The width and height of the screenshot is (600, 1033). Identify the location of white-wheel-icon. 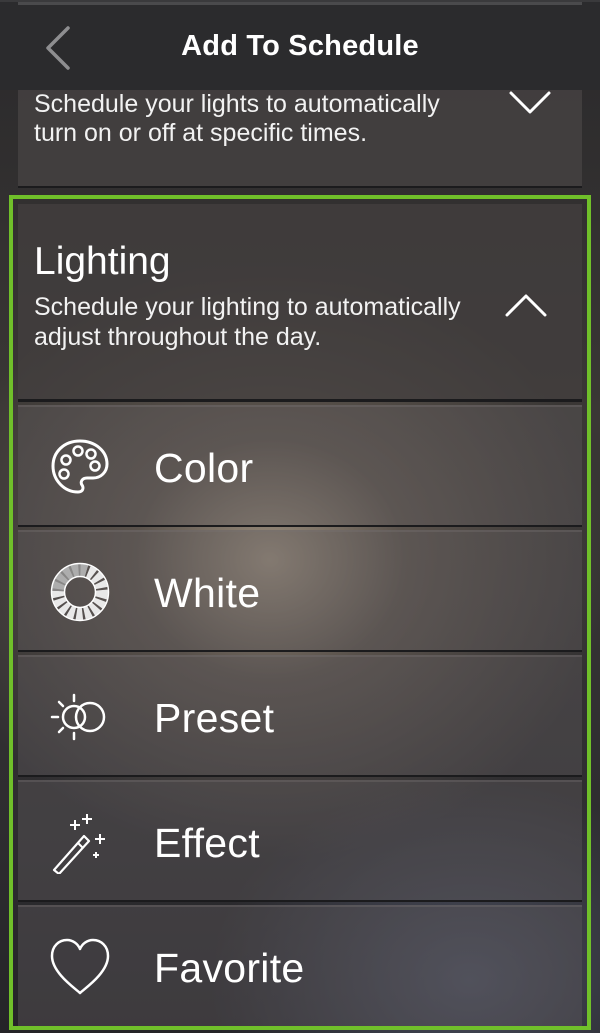
(80, 592).